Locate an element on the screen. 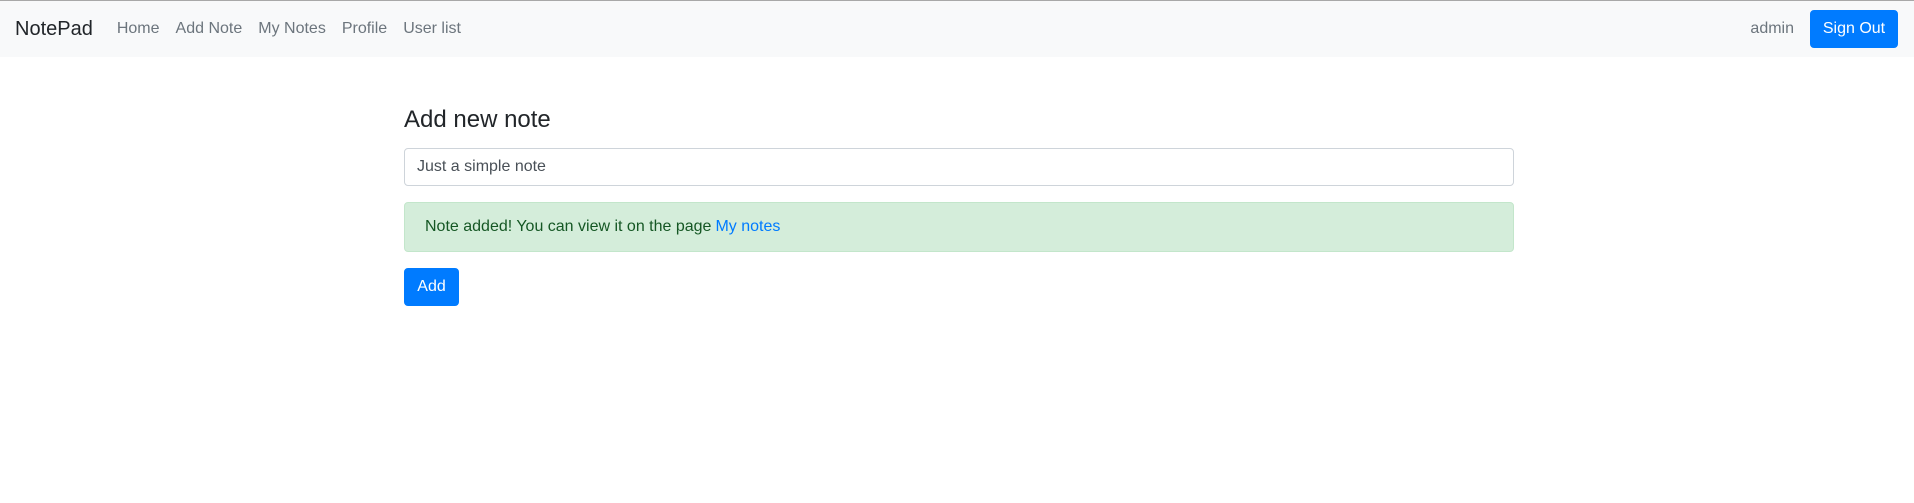  nav-link-profile: Profile is located at coordinates (364, 29).